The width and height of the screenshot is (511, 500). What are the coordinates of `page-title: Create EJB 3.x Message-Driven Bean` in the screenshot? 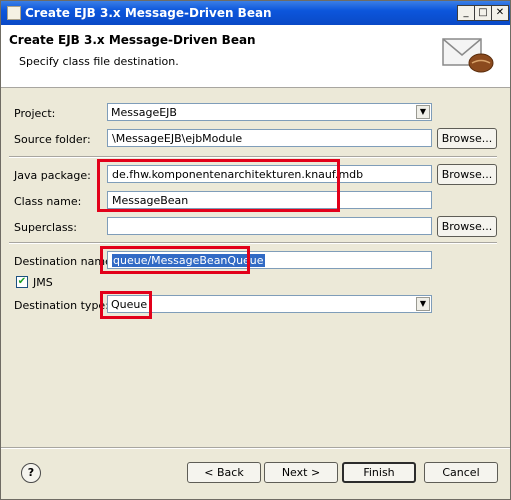 It's located at (132, 40).